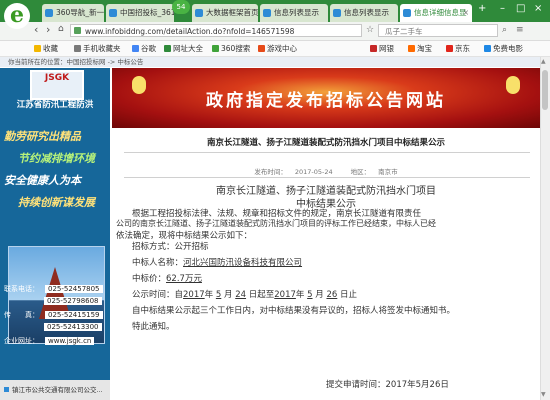  I want to click on search-input: 瓜子二手车, so click(438, 30).